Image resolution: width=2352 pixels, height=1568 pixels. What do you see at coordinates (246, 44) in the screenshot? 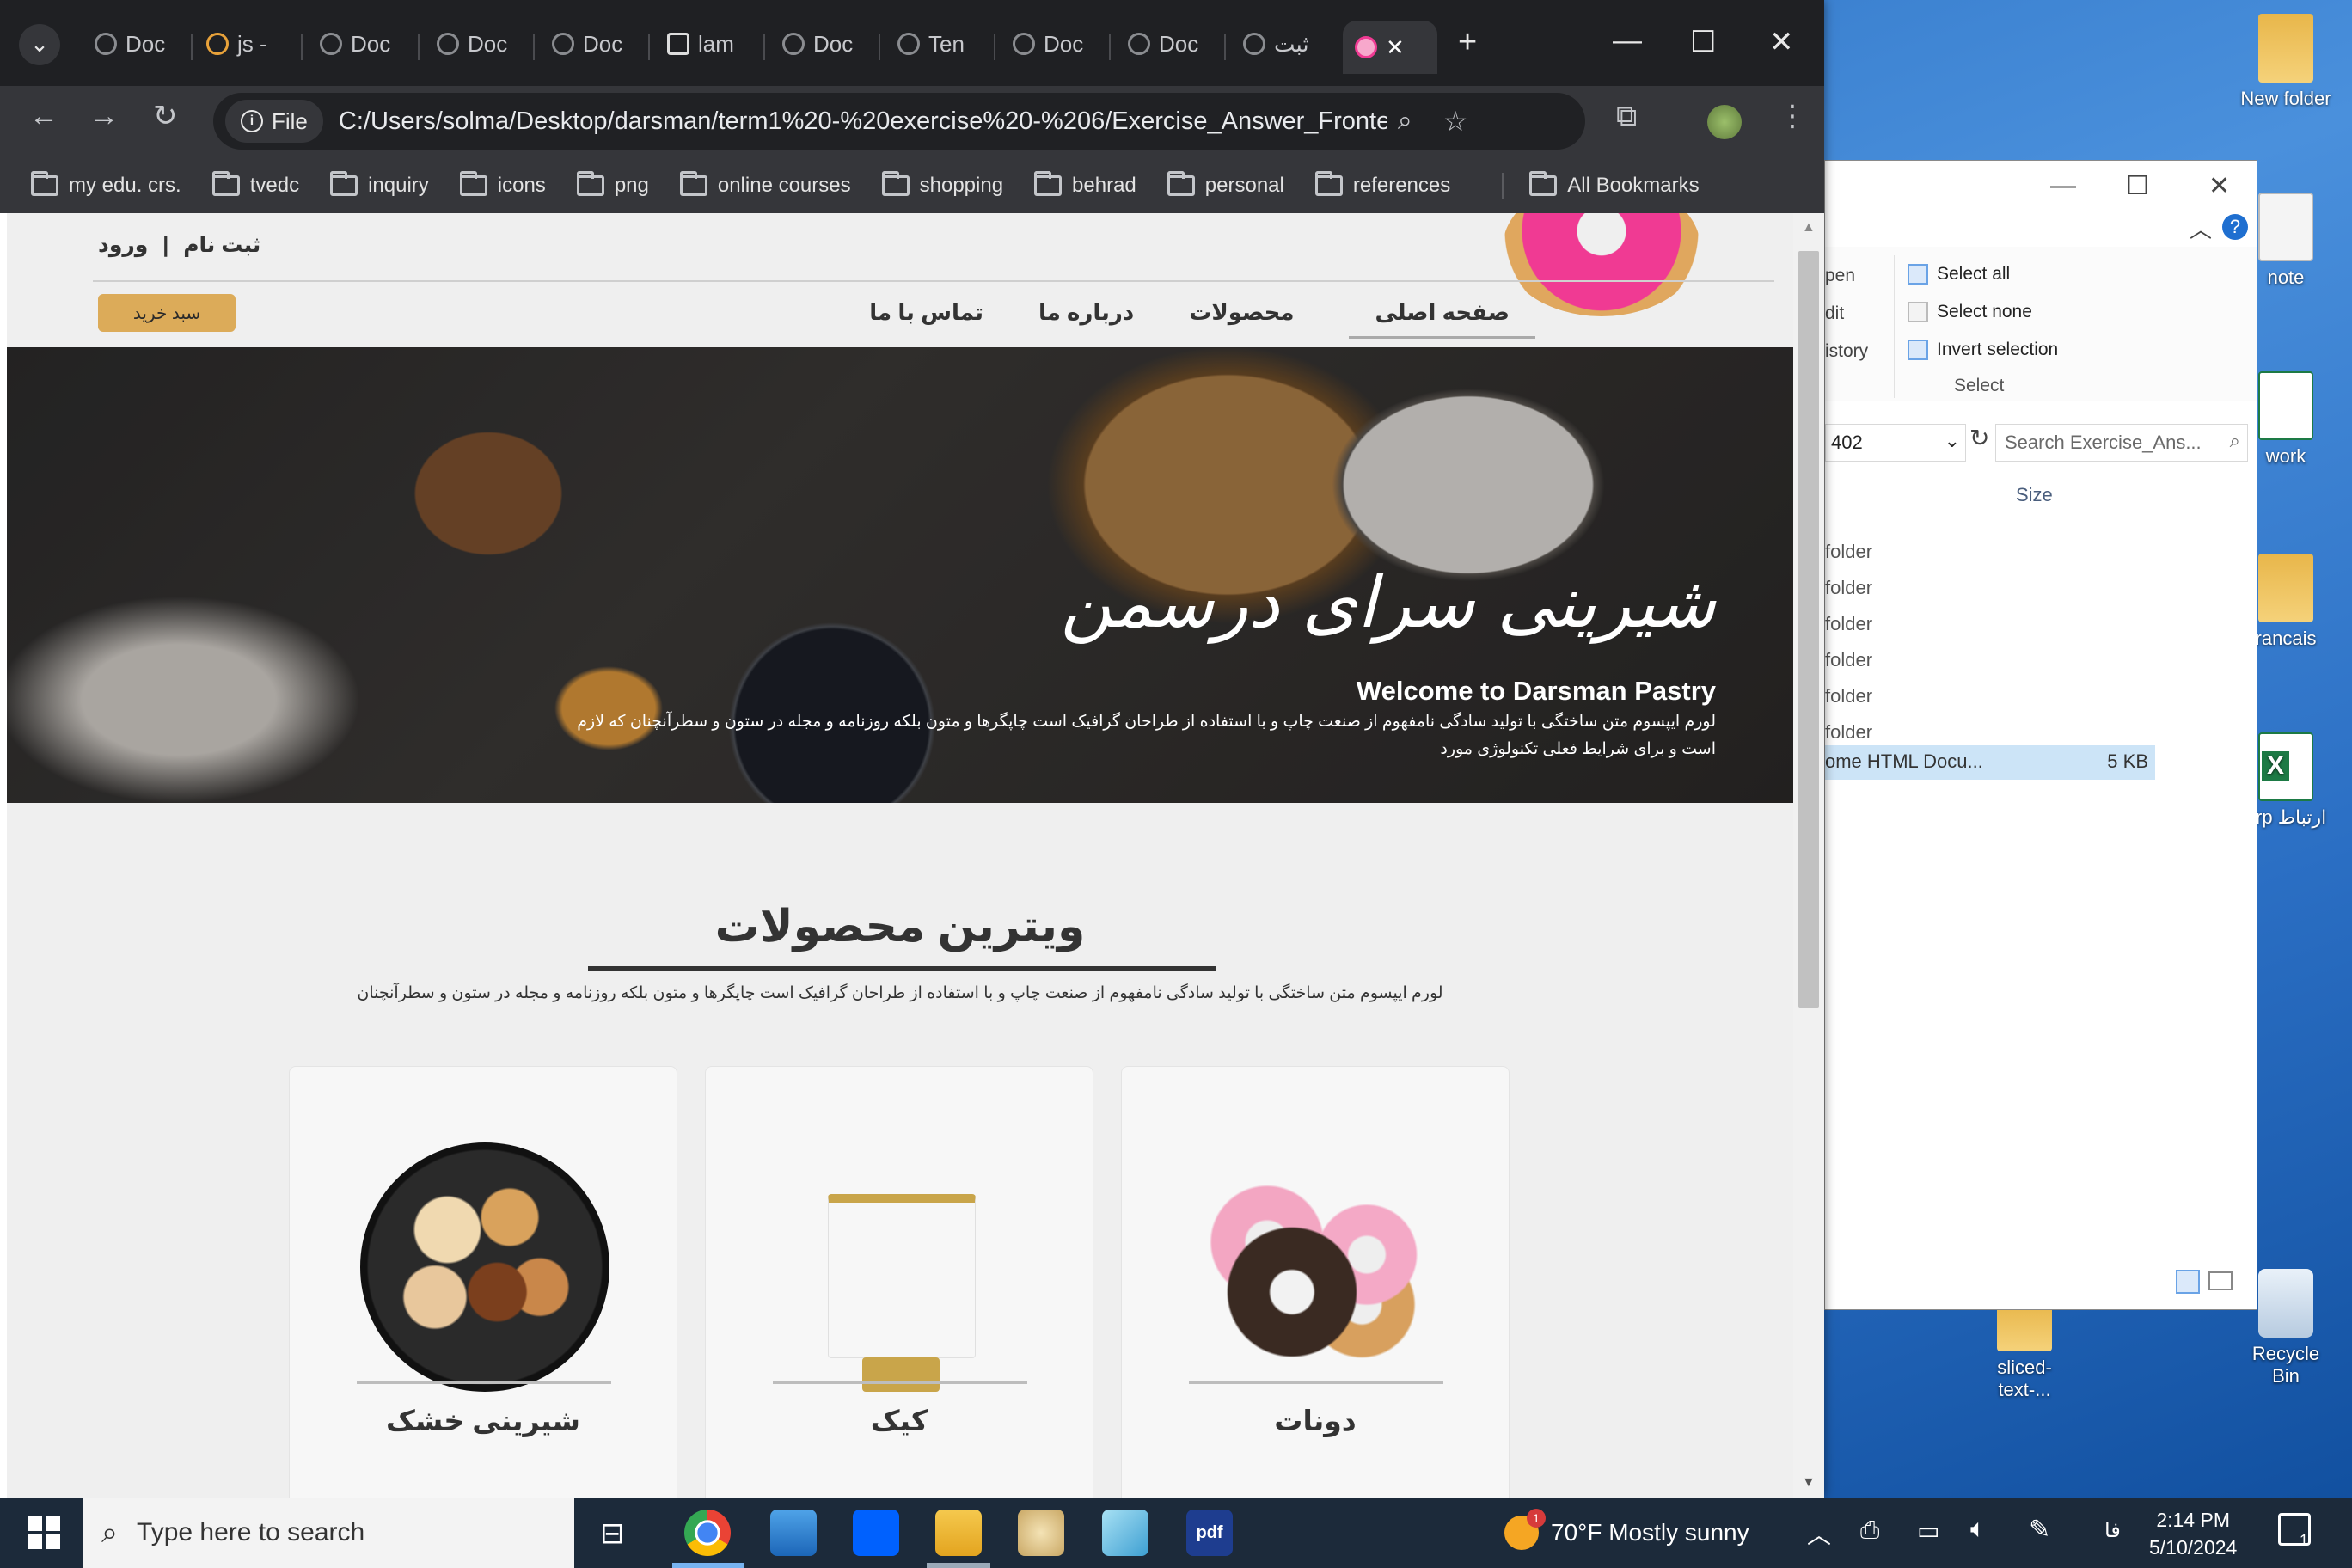
I see `tab: js -` at bounding box center [246, 44].